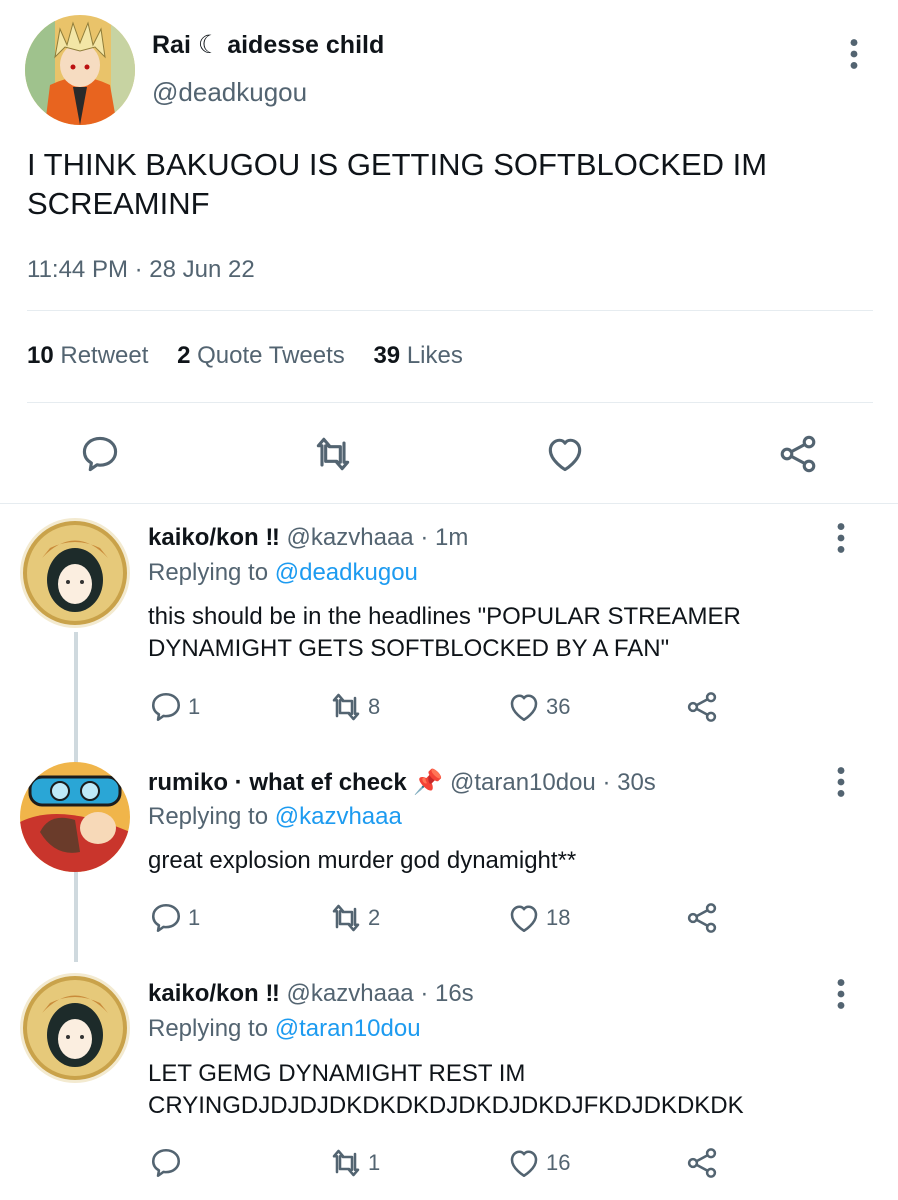  What do you see at coordinates (447, 993) in the screenshot?
I see `reply-time: · 16s` at bounding box center [447, 993].